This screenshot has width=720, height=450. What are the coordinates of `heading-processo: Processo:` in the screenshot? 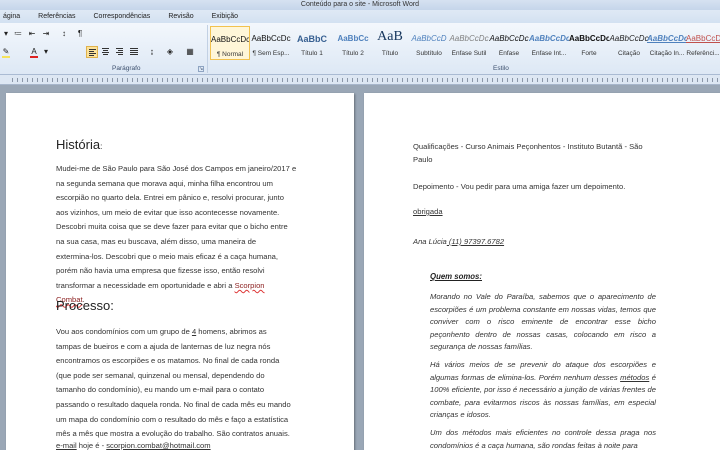 It's located at (85, 305).